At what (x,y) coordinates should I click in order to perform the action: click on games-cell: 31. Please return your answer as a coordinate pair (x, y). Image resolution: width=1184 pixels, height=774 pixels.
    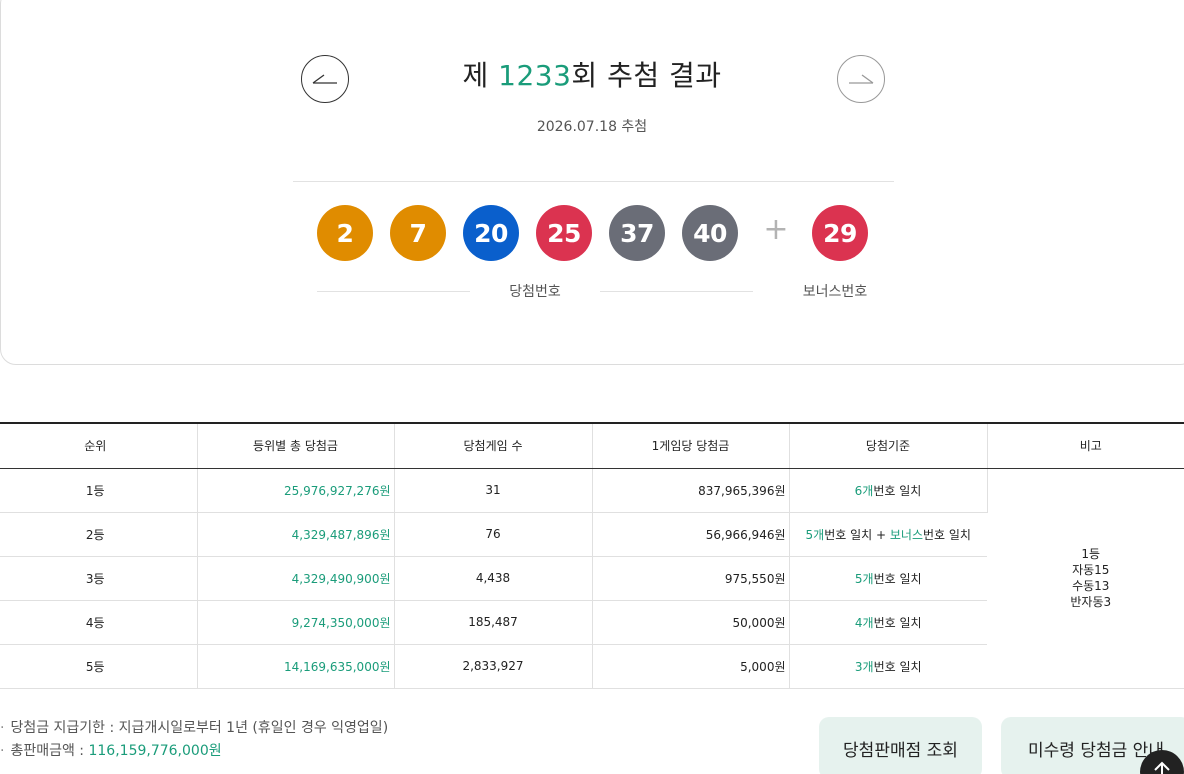
    Looking at the image, I should click on (493, 490).